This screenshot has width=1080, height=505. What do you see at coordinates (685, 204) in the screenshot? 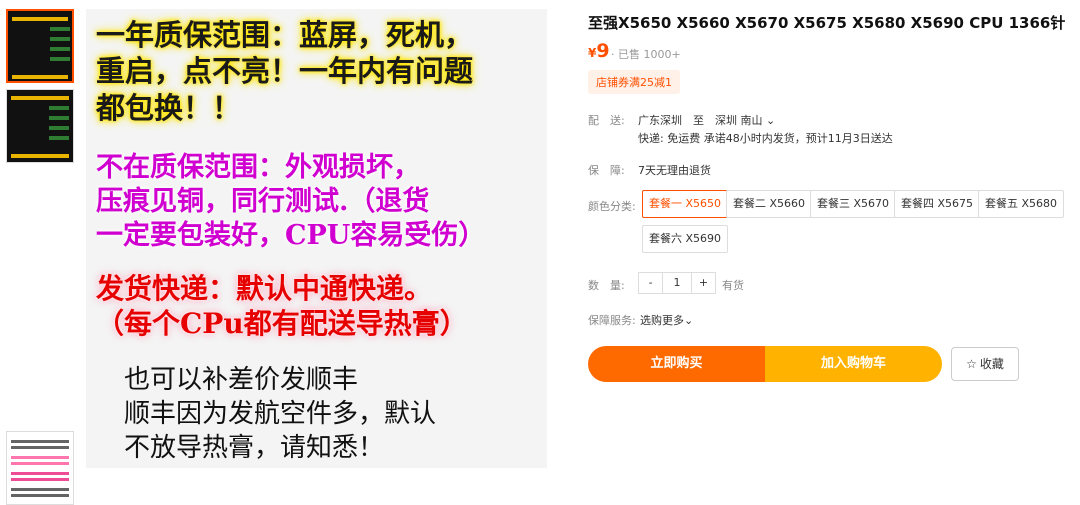
I see `color-option-1: 套餐一 X5650` at bounding box center [685, 204].